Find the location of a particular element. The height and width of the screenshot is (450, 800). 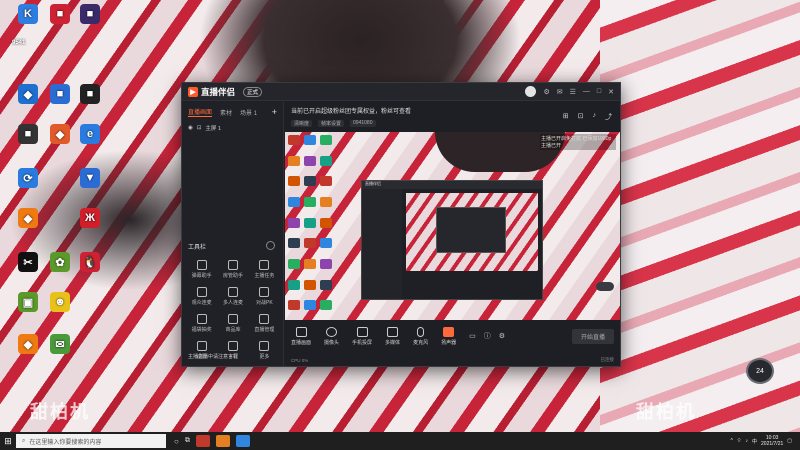

task-view-icon: ⧉ is located at coordinates (187, 441).